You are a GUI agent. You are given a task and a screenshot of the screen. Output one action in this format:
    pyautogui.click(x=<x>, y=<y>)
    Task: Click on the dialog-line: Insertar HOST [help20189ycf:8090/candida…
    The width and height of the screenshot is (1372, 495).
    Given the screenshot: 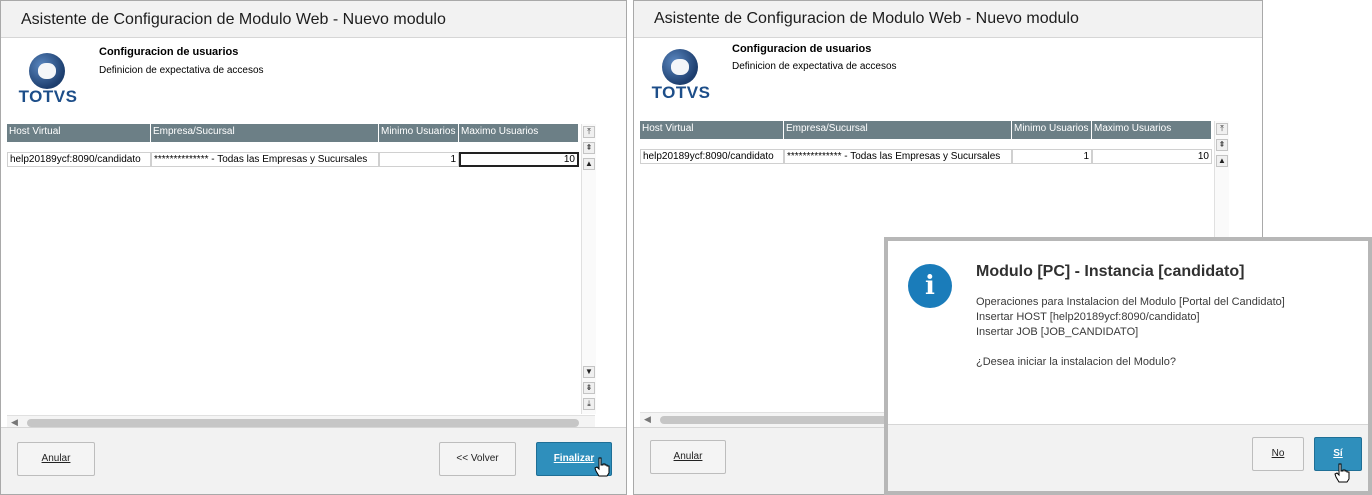 What is the action you would take?
    pyautogui.click(x=1088, y=317)
    